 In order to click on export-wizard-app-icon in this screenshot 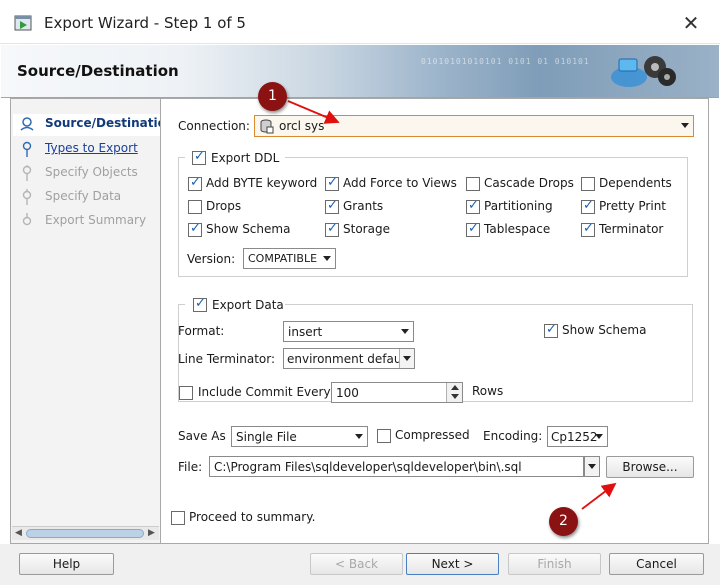, I will do `click(23, 23)`.